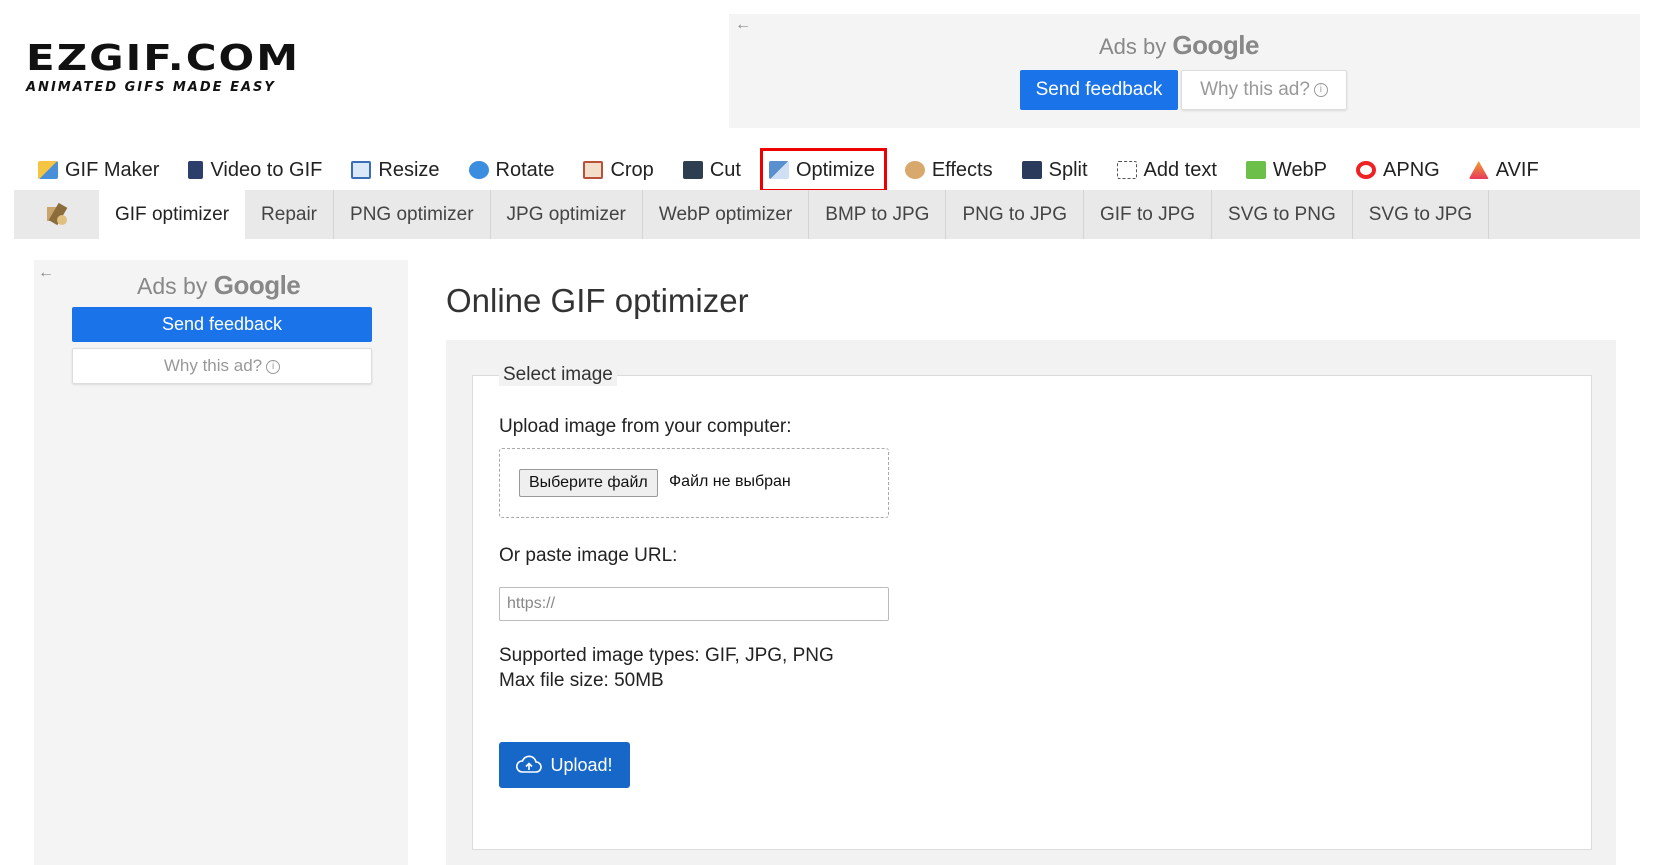  I want to click on nav-label: Effects, so click(962, 169).